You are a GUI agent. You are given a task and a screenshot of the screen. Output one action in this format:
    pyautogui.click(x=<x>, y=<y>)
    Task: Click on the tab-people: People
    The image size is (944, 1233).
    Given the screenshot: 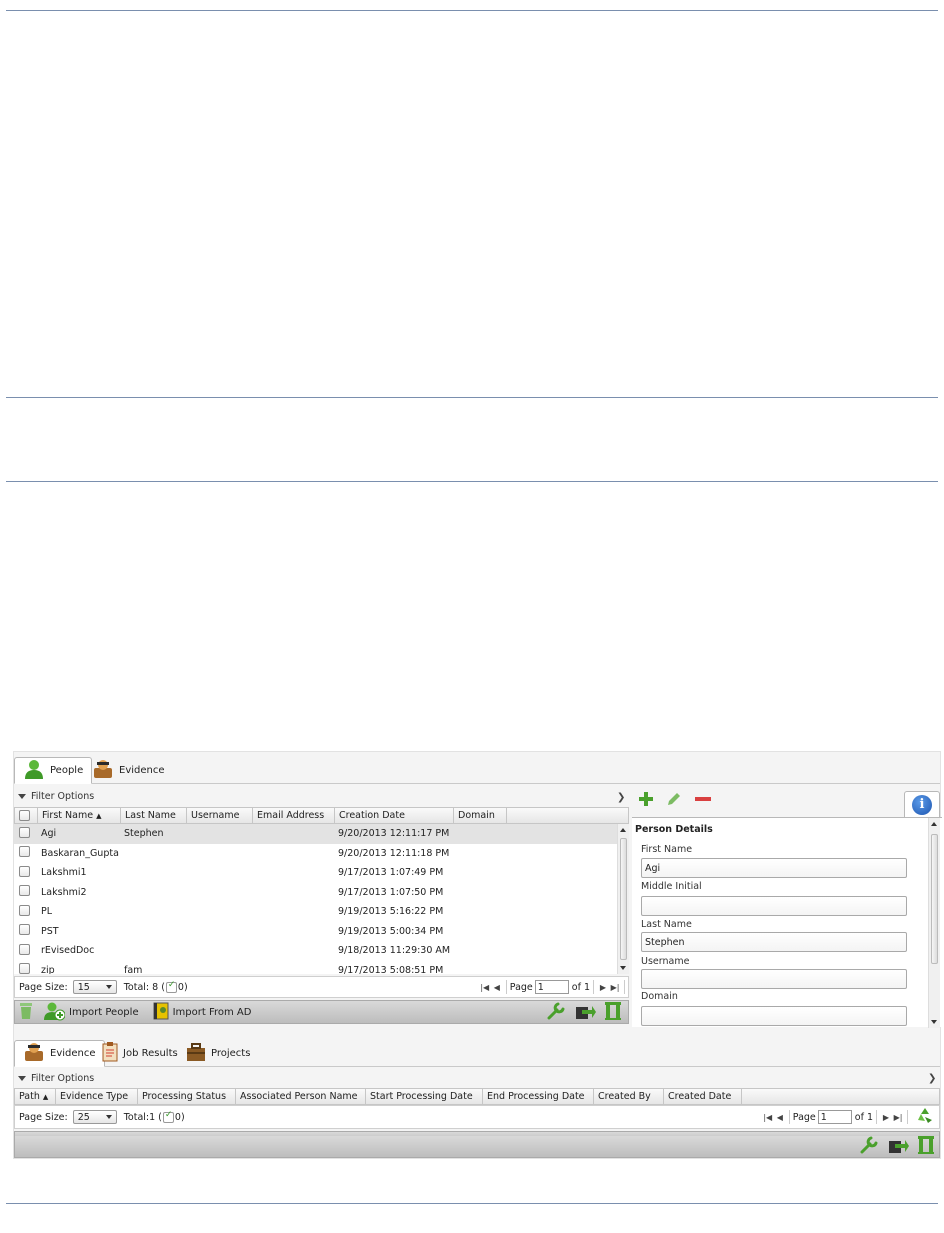 What is the action you would take?
    pyautogui.click(x=53, y=770)
    